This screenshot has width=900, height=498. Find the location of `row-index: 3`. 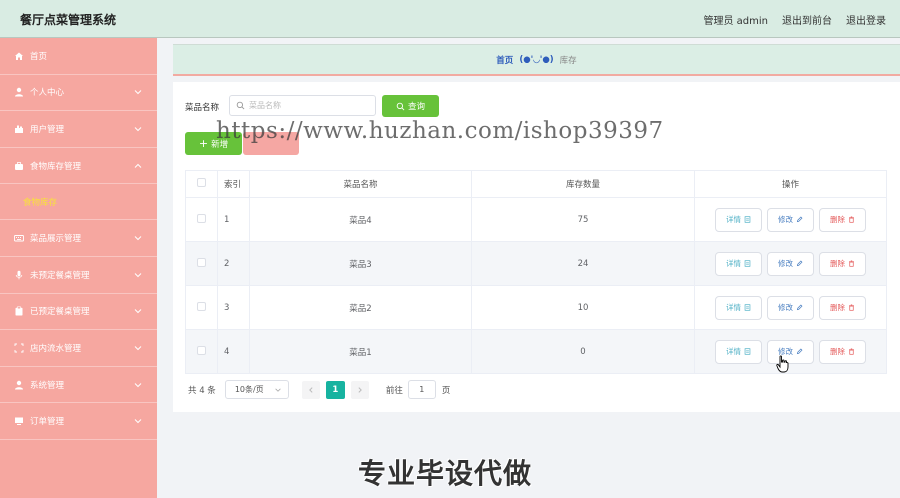

row-index: 3 is located at coordinates (233, 307).